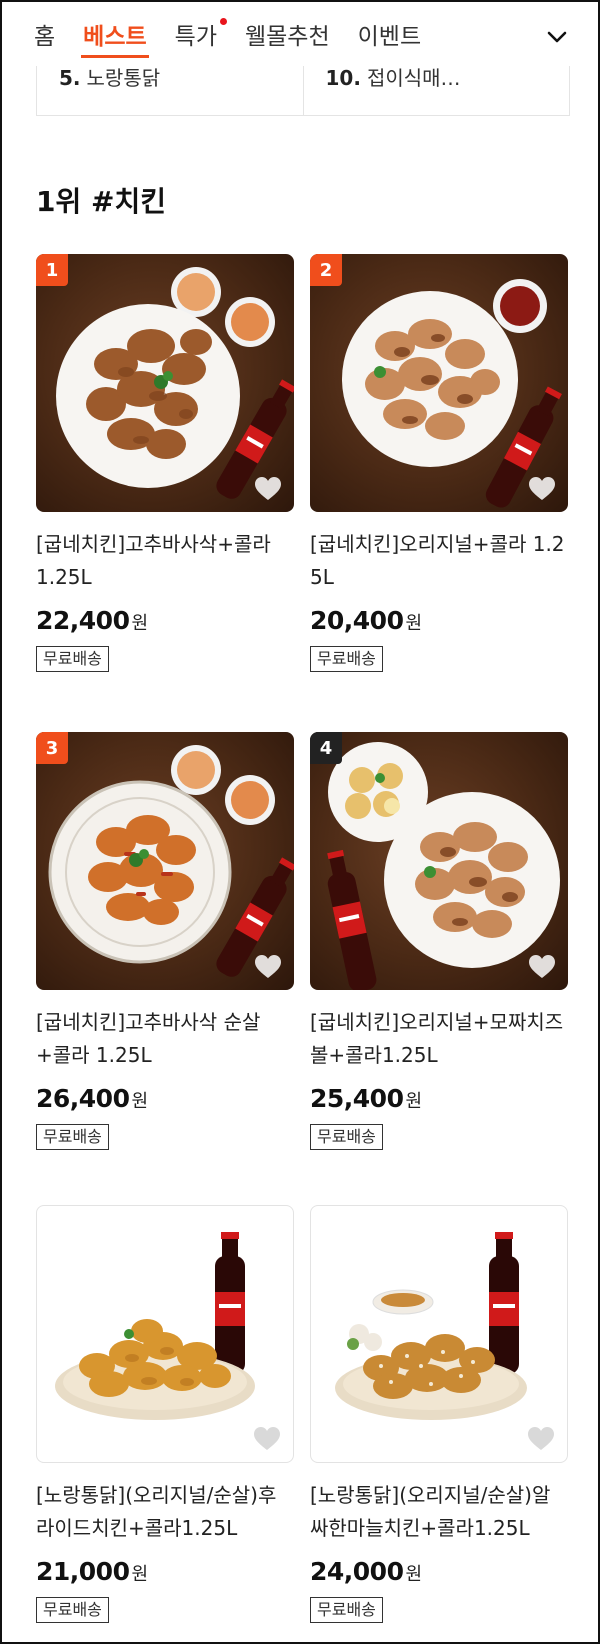 The height and width of the screenshot is (1644, 600). I want to click on product-name: [노랑통닭](오리지널/순살)후라이드치킨+콜라1.25L, so click(165, 1512).